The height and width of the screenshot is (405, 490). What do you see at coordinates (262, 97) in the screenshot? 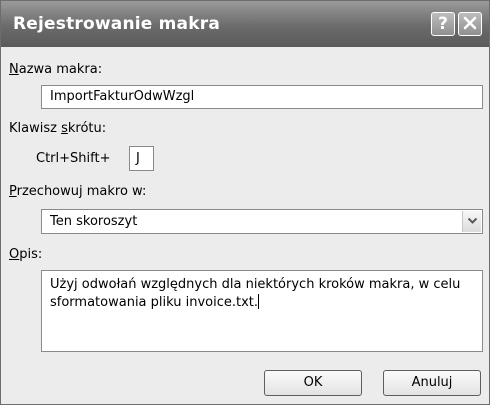
I see `macro-name-input: ImportFakturOdwWzgl` at bounding box center [262, 97].